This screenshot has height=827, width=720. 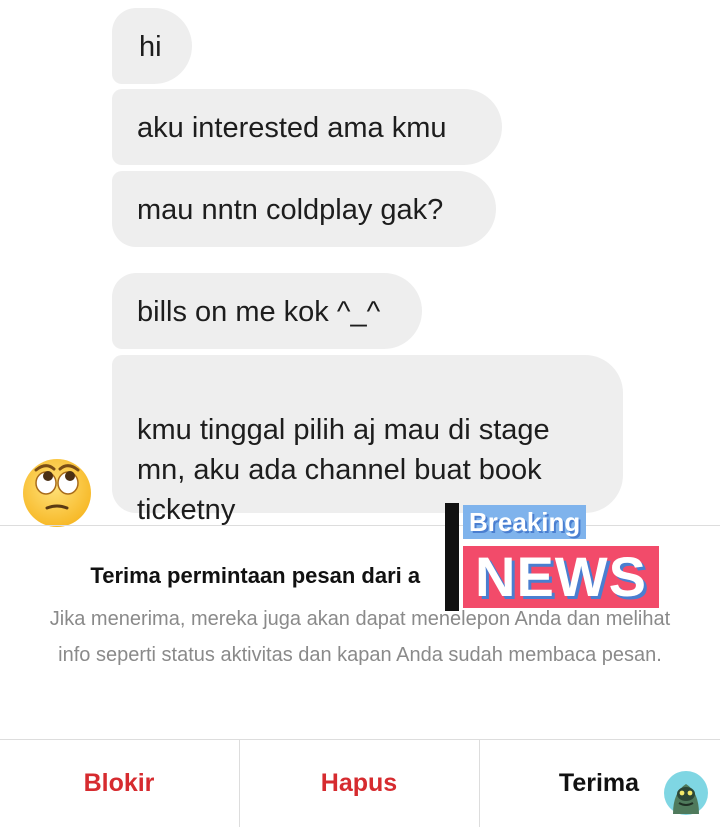 What do you see at coordinates (686, 793) in the screenshot?
I see `alien-avatar-icon` at bounding box center [686, 793].